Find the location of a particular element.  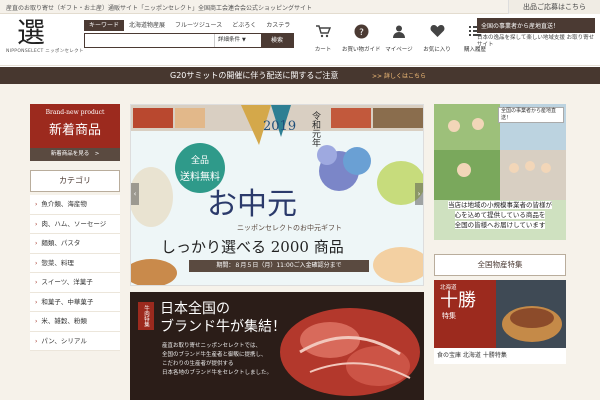

notice-more-link: >> 詳しくはこちら is located at coordinates (399, 75).